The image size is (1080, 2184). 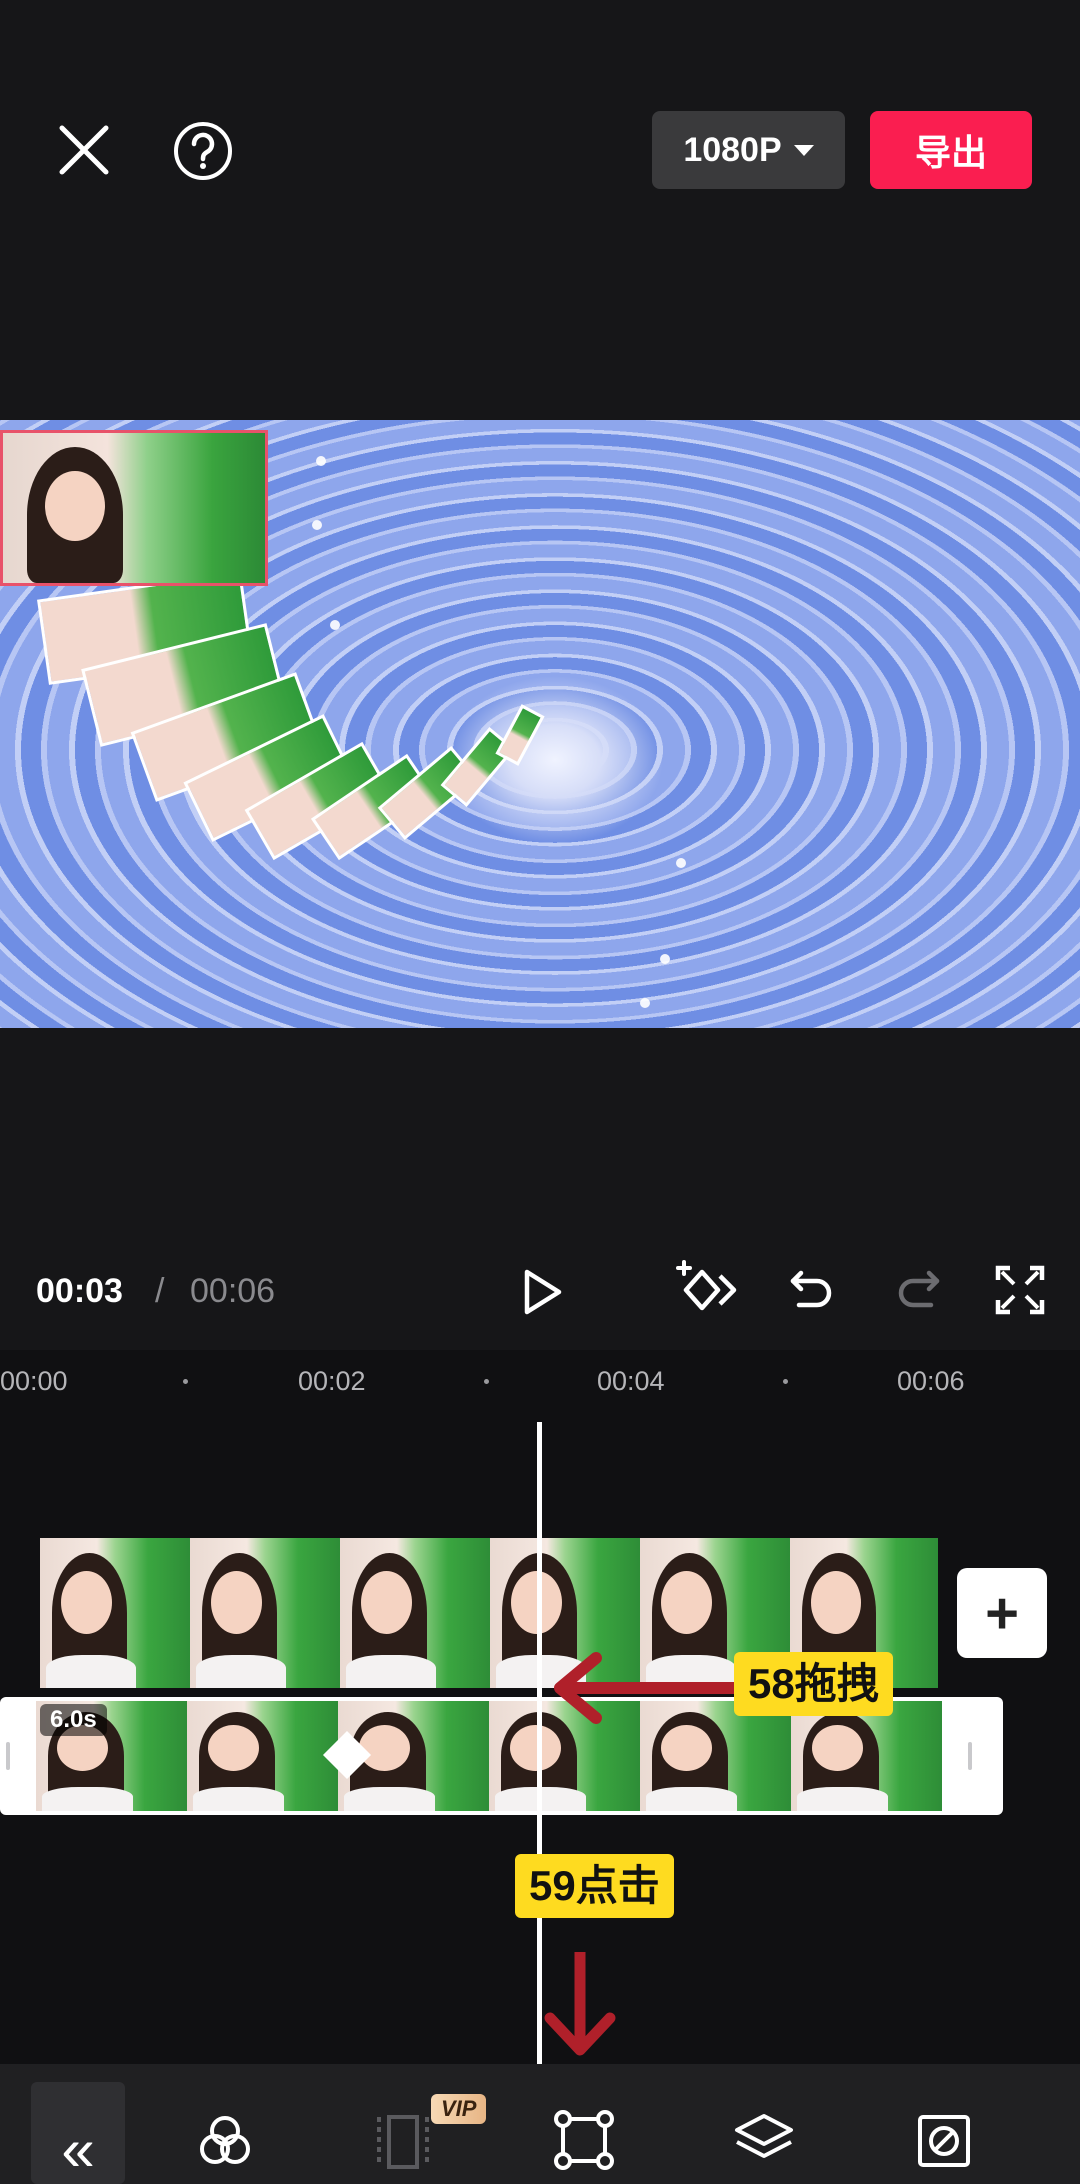 I want to click on filter-button, so click(x=225, y=2142).